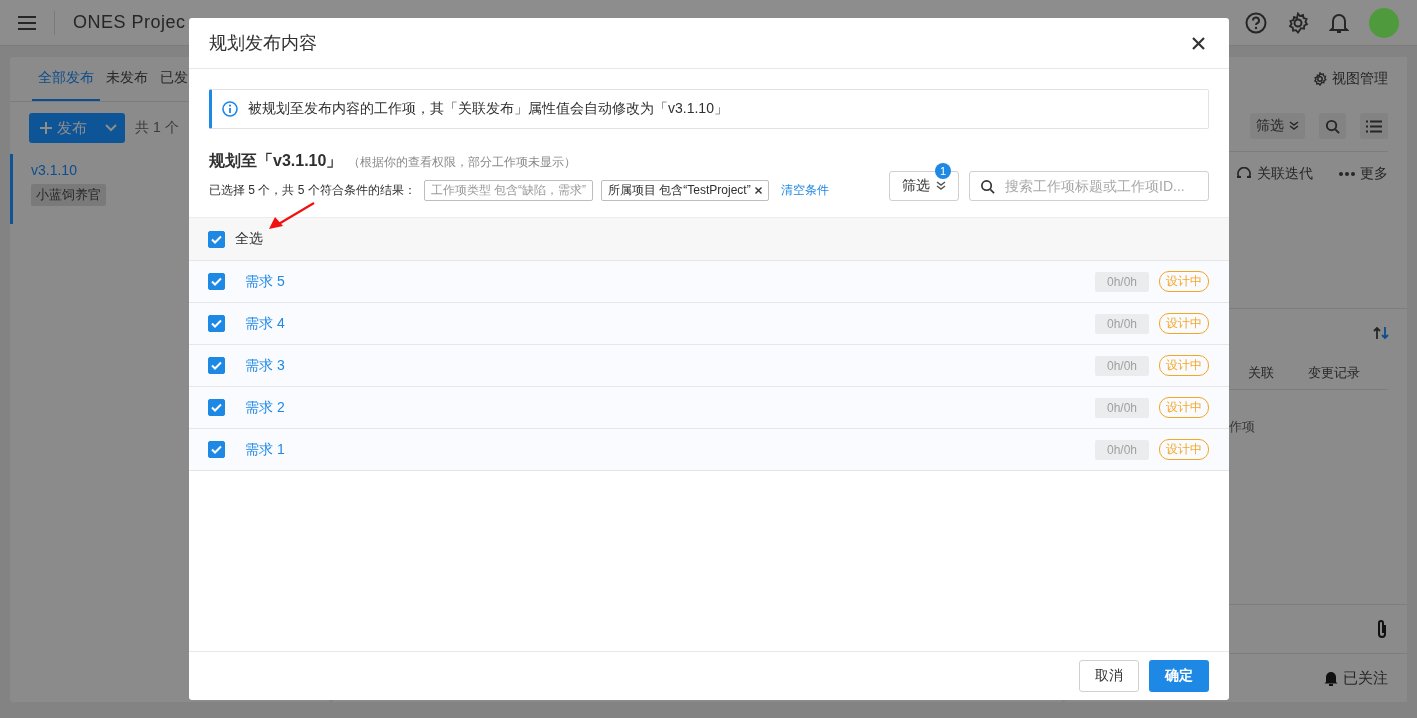 The image size is (1417, 718). I want to click on filter-condition: 工作项类型 包含“缺陷，需求”, so click(508, 190).